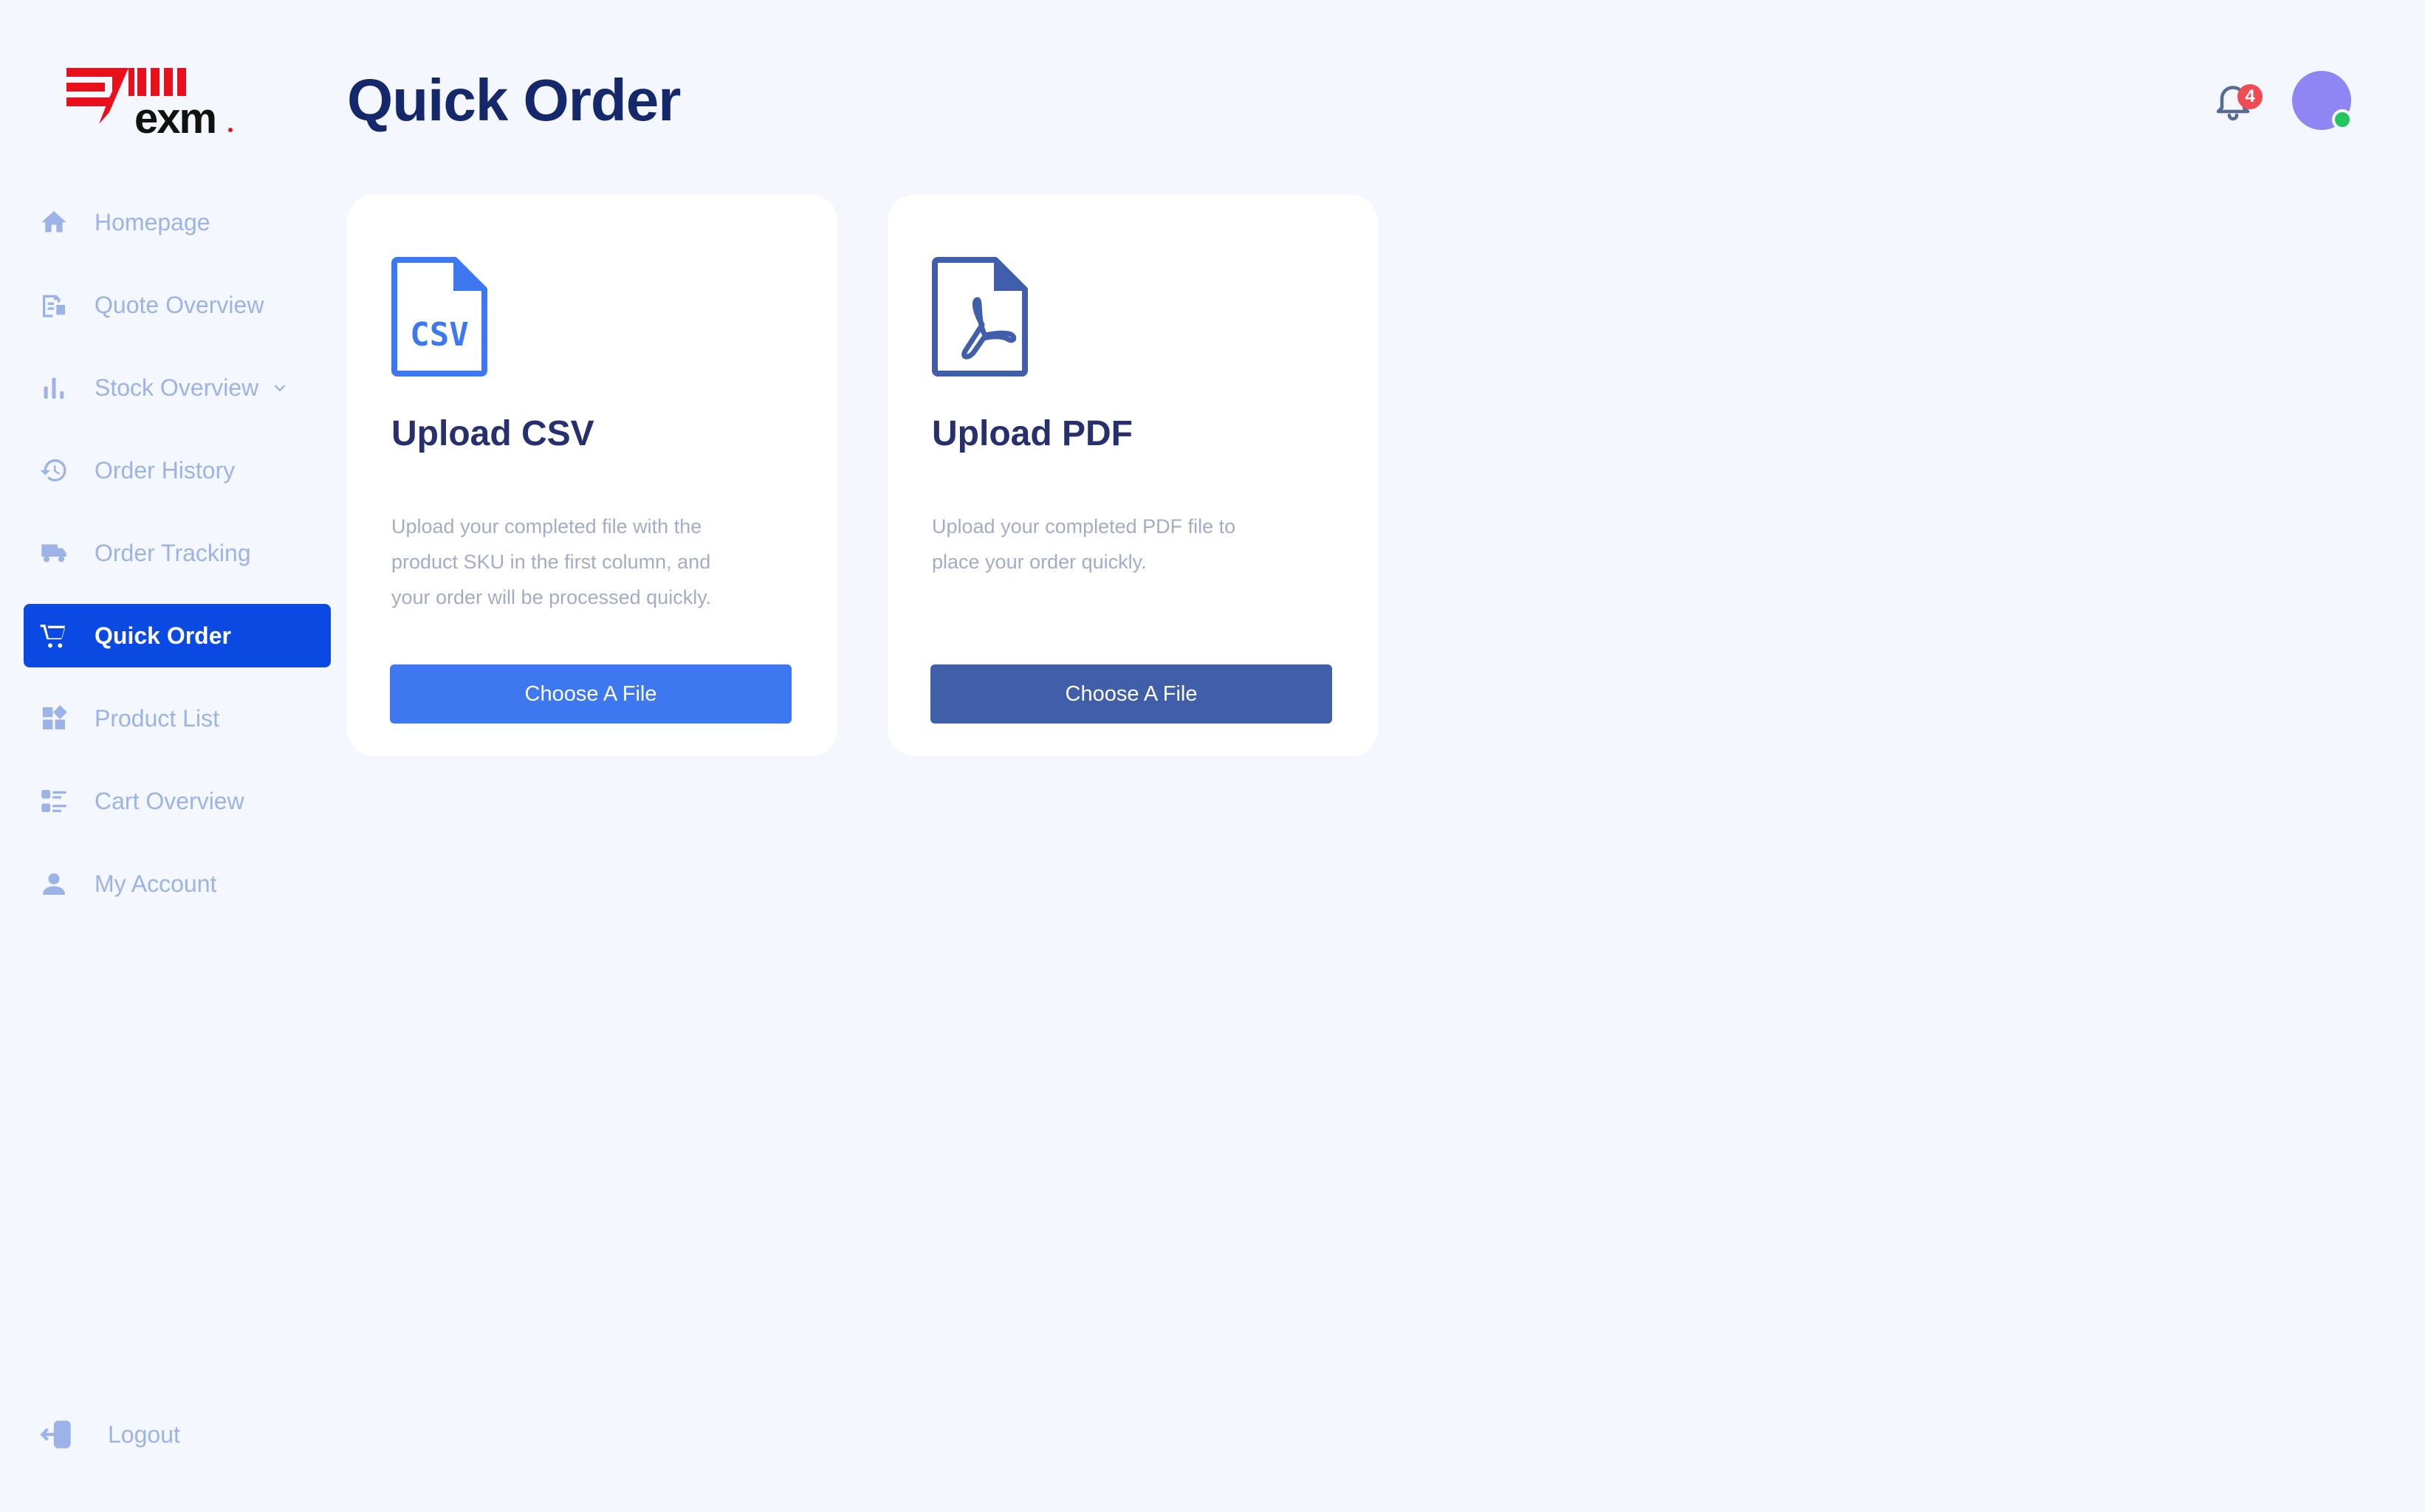 The width and height of the screenshot is (2425, 1512). I want to click on notification-button: 4, so click(2237, 100).